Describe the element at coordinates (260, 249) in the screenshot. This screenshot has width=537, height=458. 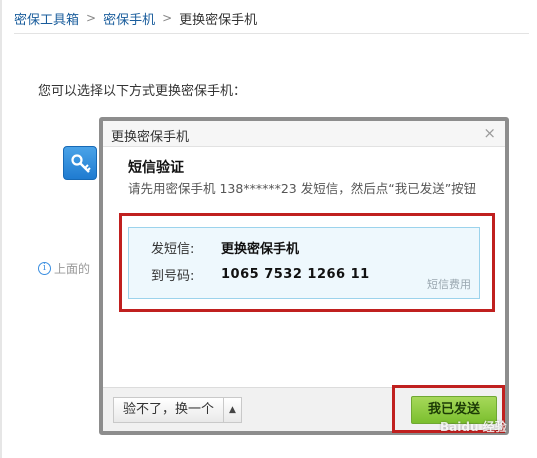
I see `sms-content-value: 更换密保手机` at that location.